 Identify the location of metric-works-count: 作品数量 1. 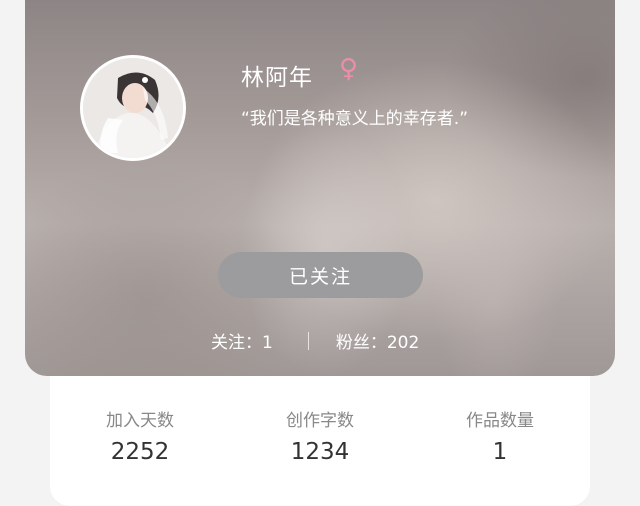
(500, 435).